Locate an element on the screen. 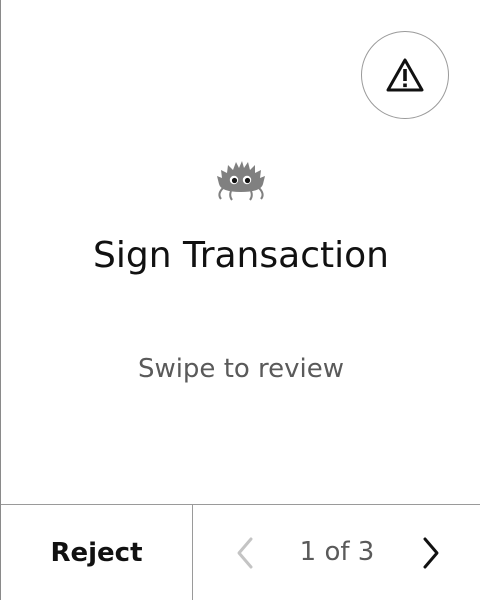 The width and height of the screenshot is (480, 600). chevron-right-icon is located at coordinates (431, 553).